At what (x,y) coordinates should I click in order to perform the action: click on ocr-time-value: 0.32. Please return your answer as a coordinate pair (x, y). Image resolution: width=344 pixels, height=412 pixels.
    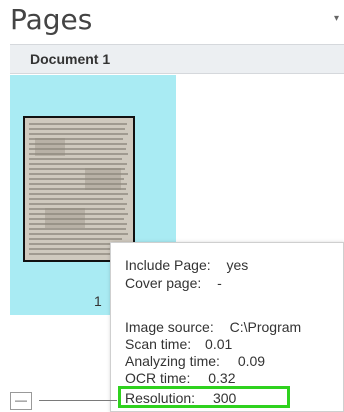
    Looking at the image, I should click on (222, 378).